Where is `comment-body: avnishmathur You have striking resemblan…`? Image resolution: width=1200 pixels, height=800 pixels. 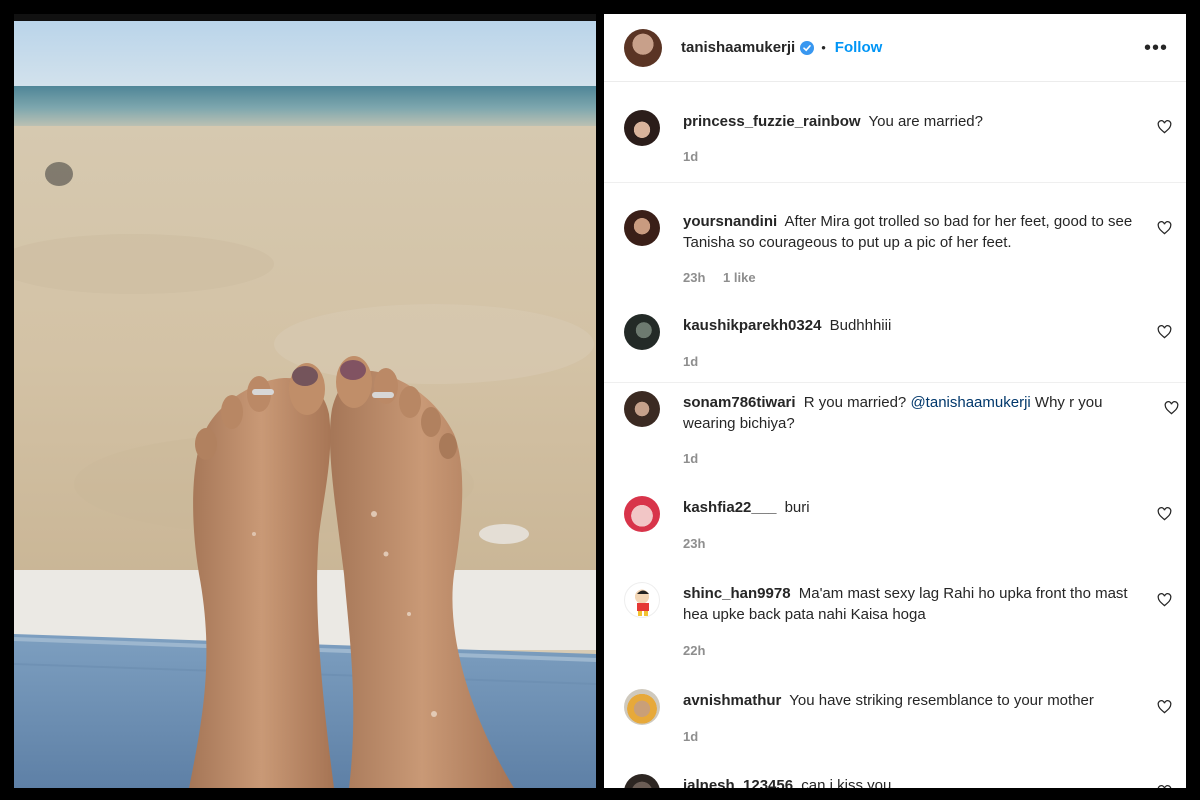 comment-body: avnishmathur You have striking resemblan… is located at coordinates (913, 700).